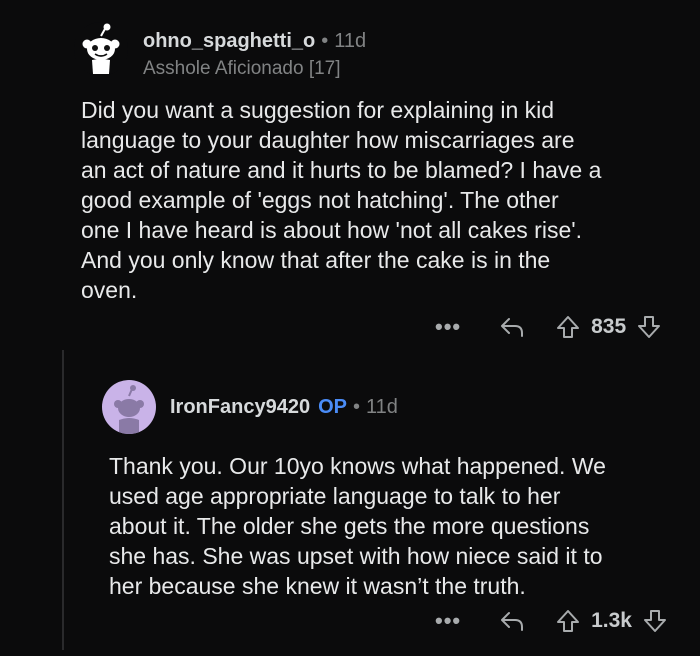  Describe the element at coordinates (242, 68) in the screenshot. I see `user-flair: Asshole Aficionado [17]` at that location.